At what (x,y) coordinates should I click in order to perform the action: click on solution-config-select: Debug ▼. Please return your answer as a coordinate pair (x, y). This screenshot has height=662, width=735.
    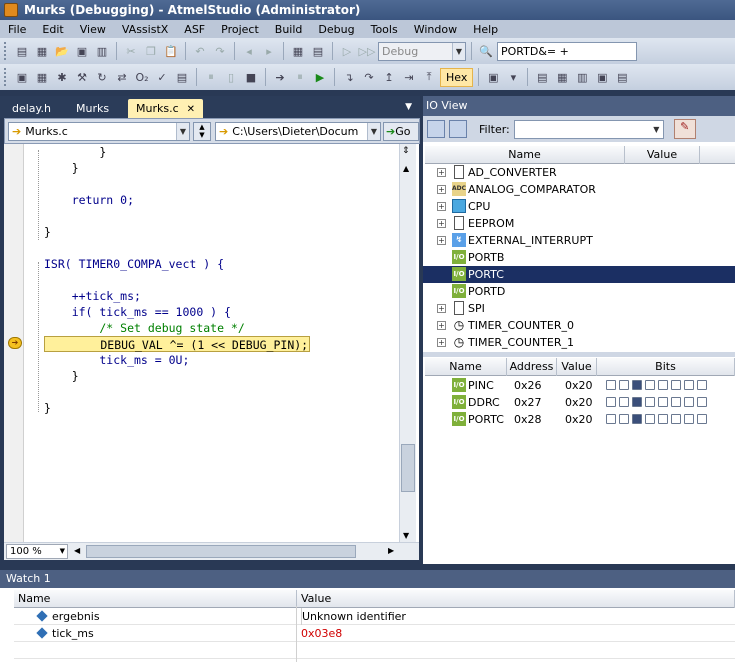
    Looking at the image, I should click on (422, 51).